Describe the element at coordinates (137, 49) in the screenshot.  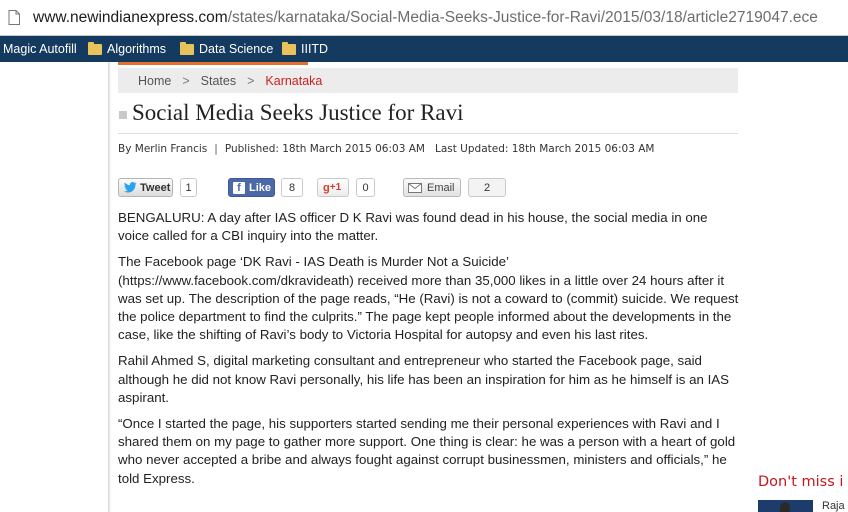
I see `bookmark-label: Algorithms` at that location.